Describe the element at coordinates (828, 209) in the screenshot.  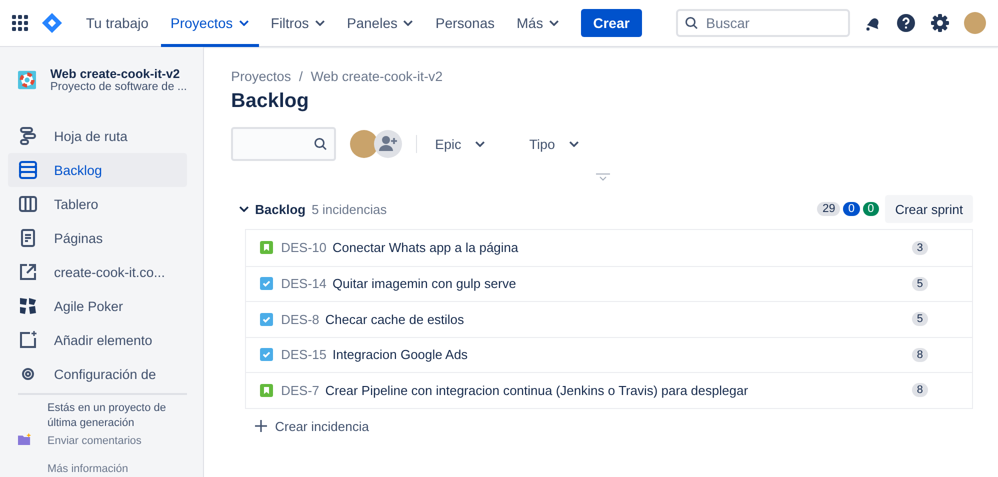
I see `points-total-badge: 29` at that location.